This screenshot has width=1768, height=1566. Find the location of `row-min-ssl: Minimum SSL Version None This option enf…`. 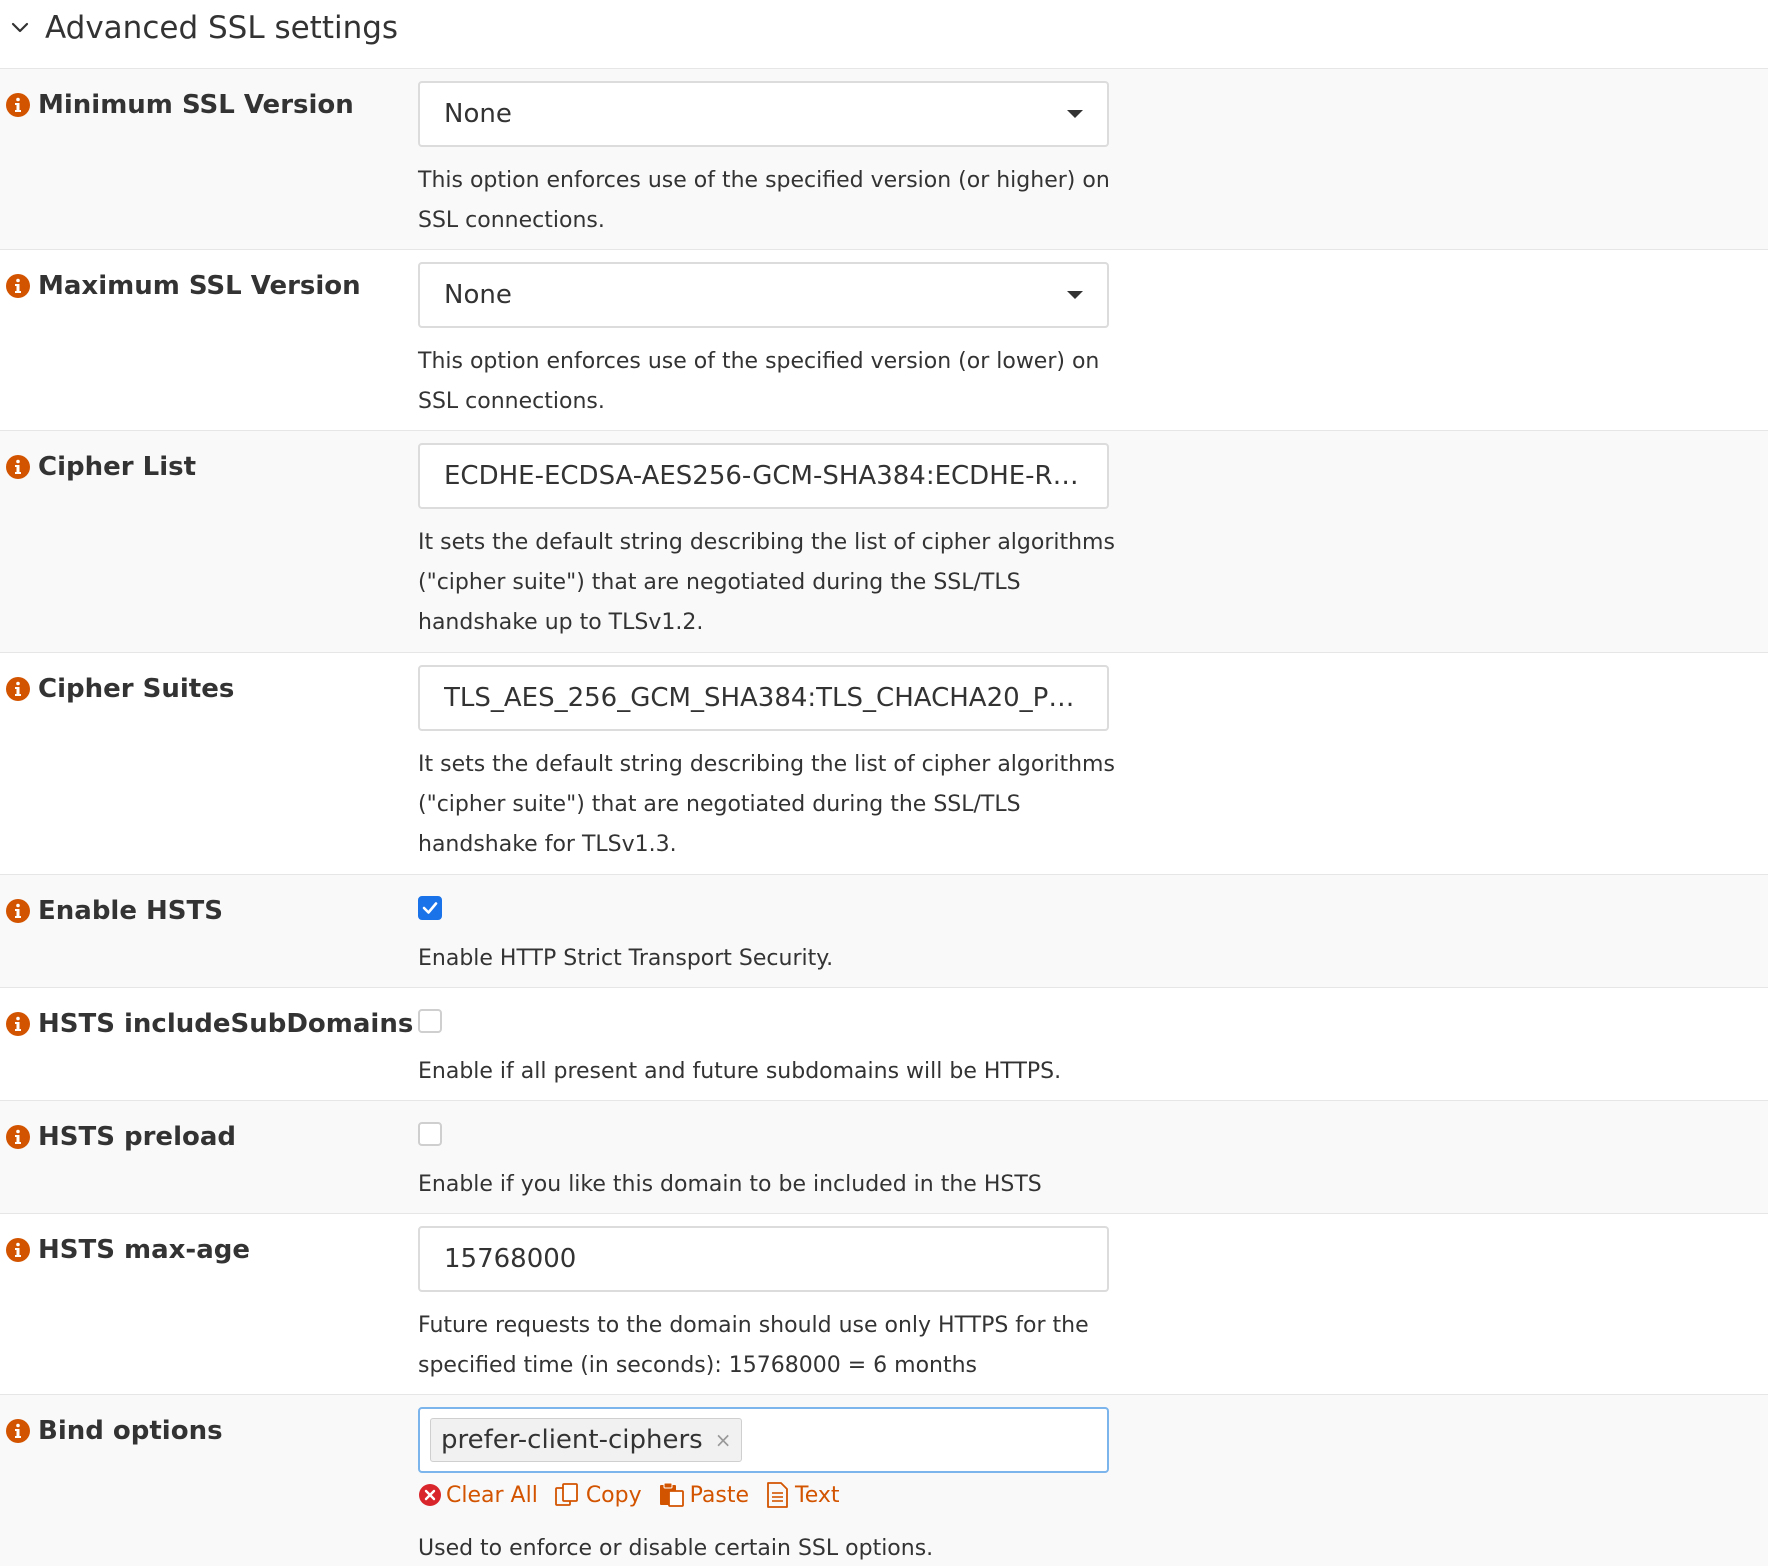

row-min-ssl: Minimum SSL Version None This option enf… is located at coordinates (884, 158).